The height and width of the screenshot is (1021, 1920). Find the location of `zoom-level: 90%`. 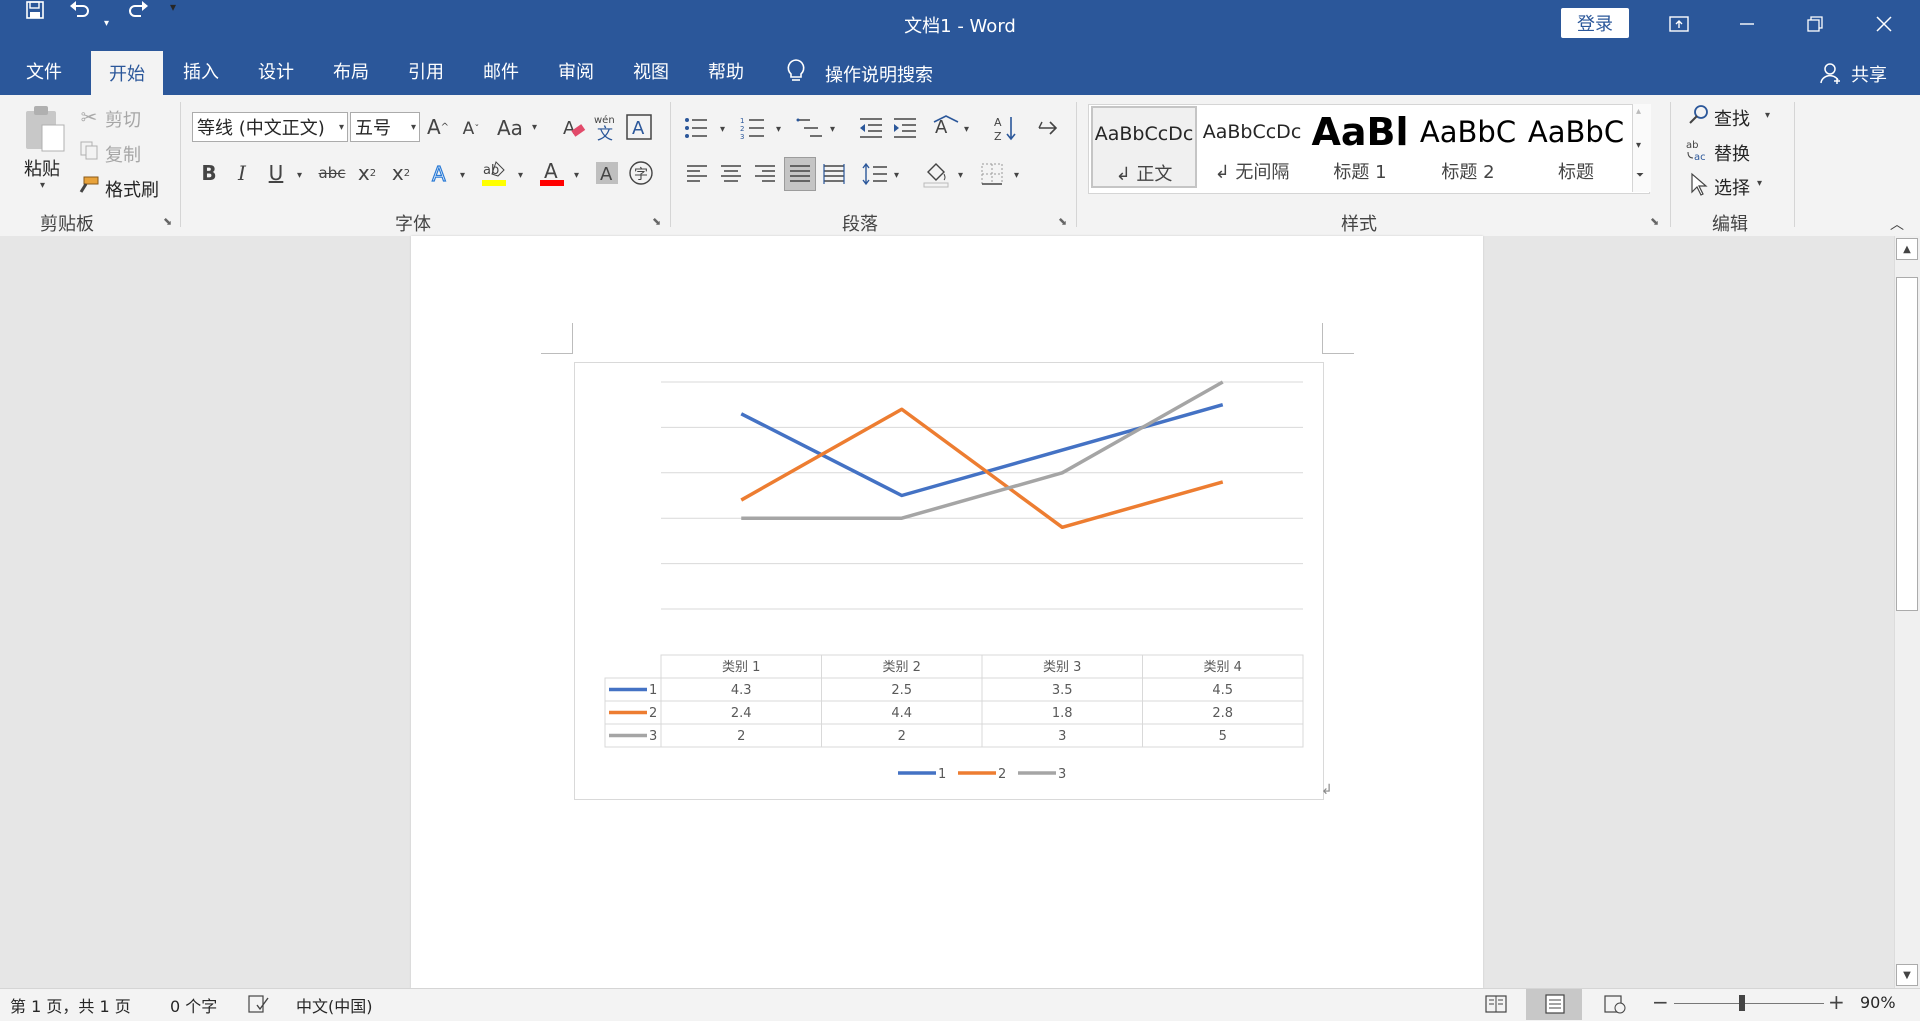

zoom-level: 90% is located at coordinates (1878, 1002).